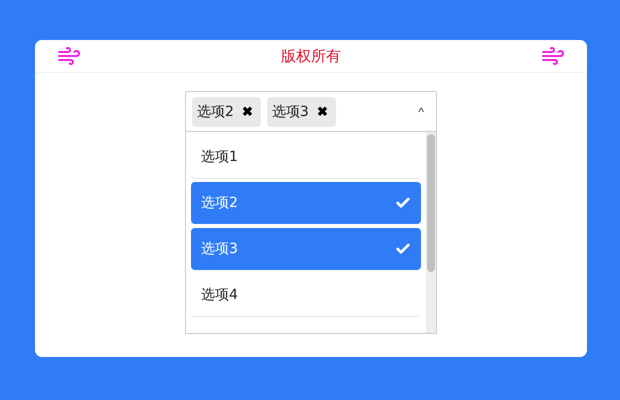 This screenshot has width=620, height=400. I want to click on tag-label: 选项3, so click(290, 111).